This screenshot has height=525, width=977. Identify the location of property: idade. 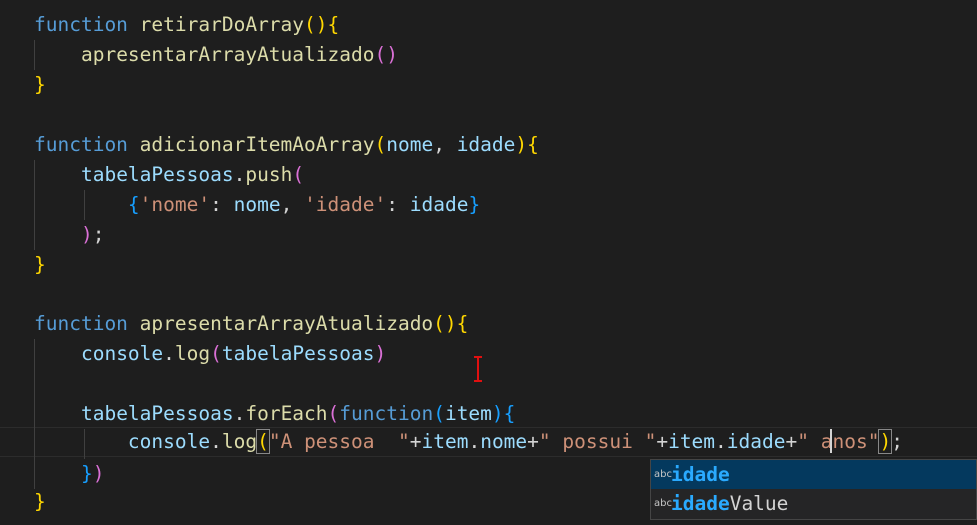
(756, 441).